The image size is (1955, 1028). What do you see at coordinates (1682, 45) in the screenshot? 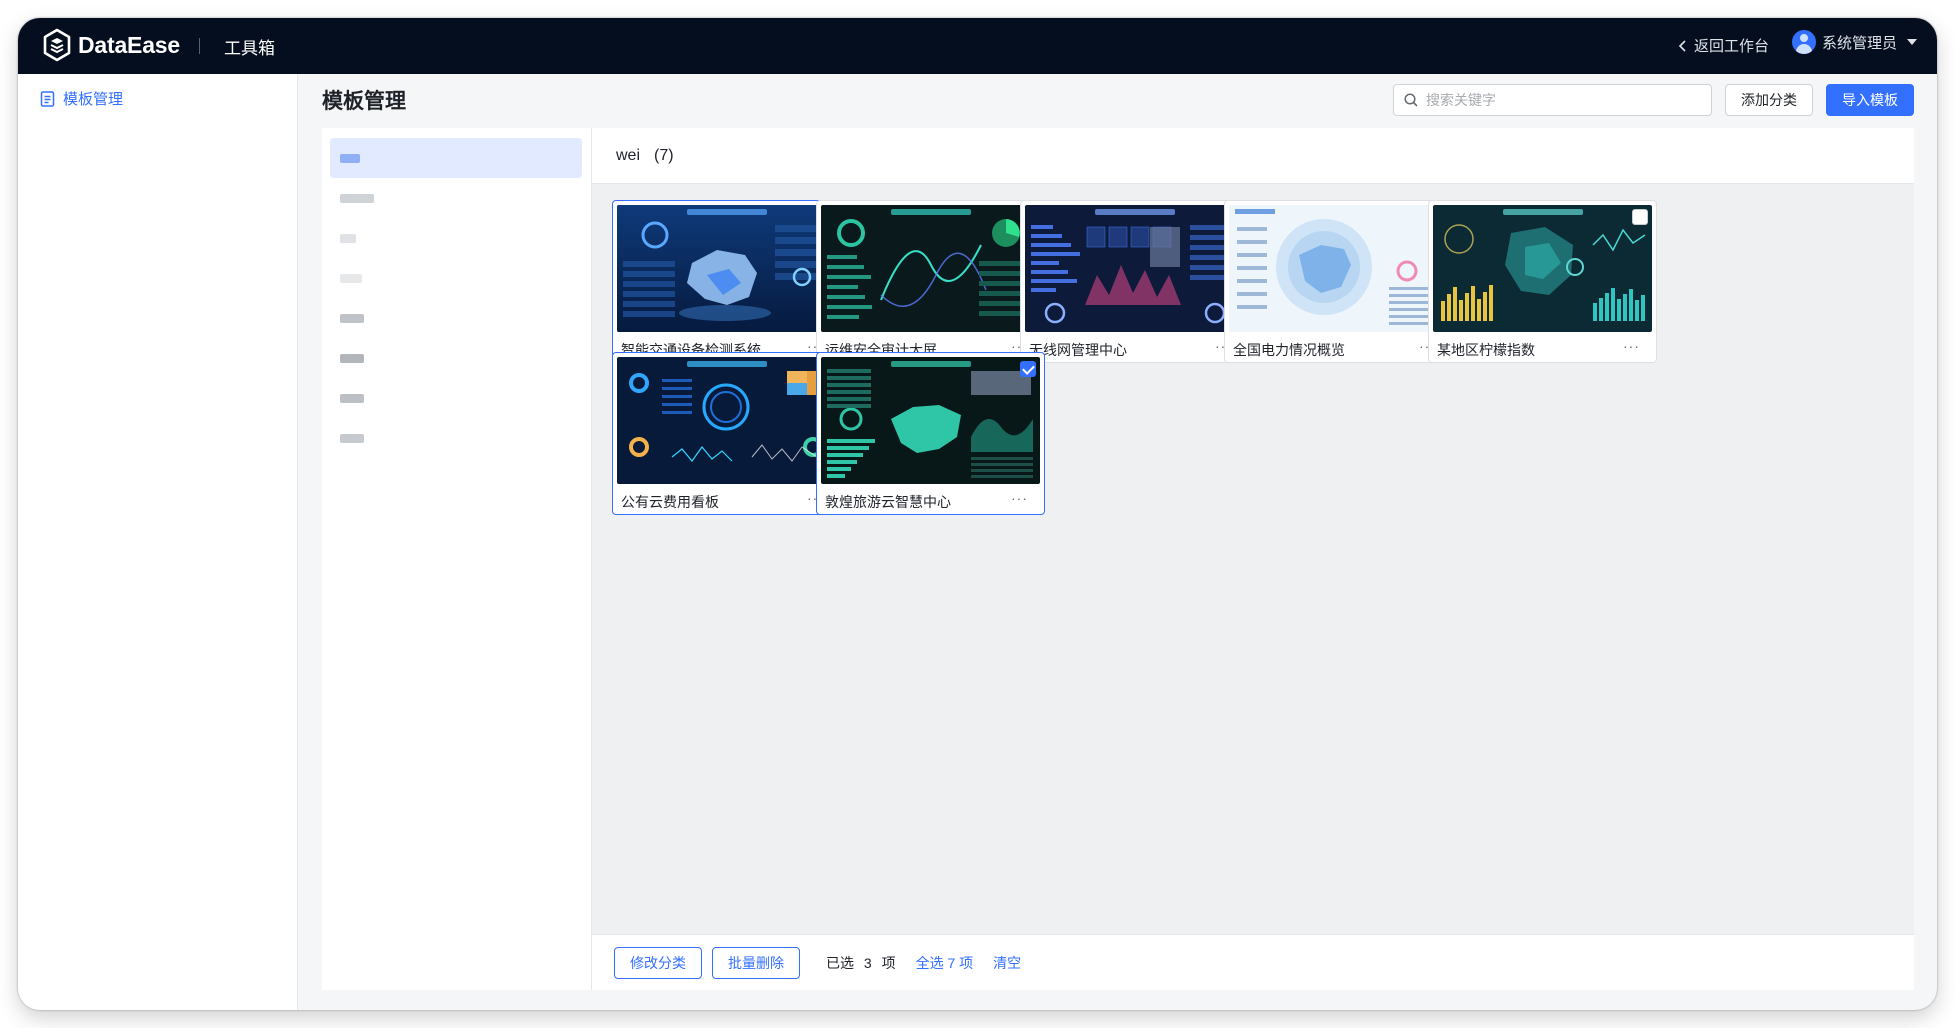
I see `chevron-left-icon` at bounding box center [1682, 45].